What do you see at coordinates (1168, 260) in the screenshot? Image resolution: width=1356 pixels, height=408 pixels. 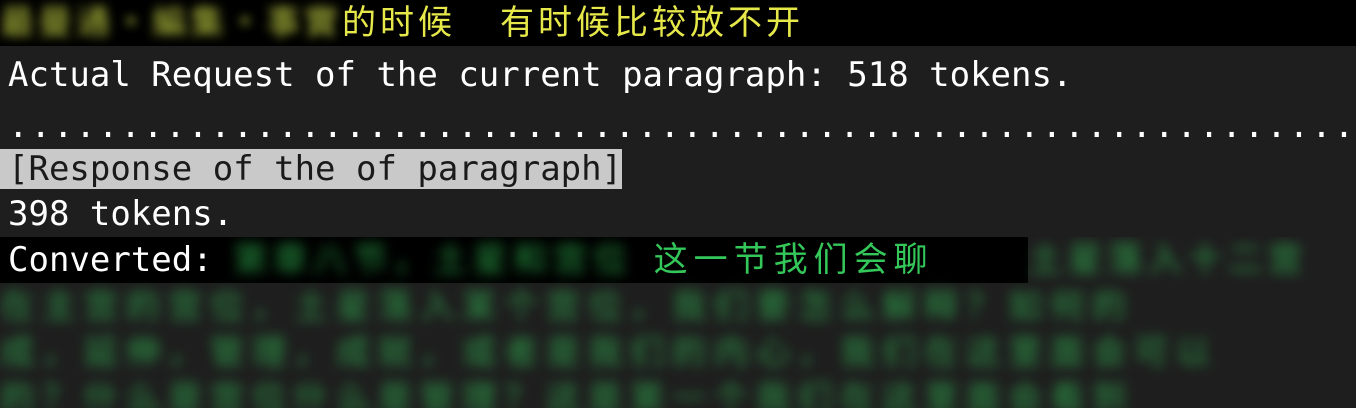 I see `redacted-text: 土星落入十二宫` at bounding box center [1168, 260].